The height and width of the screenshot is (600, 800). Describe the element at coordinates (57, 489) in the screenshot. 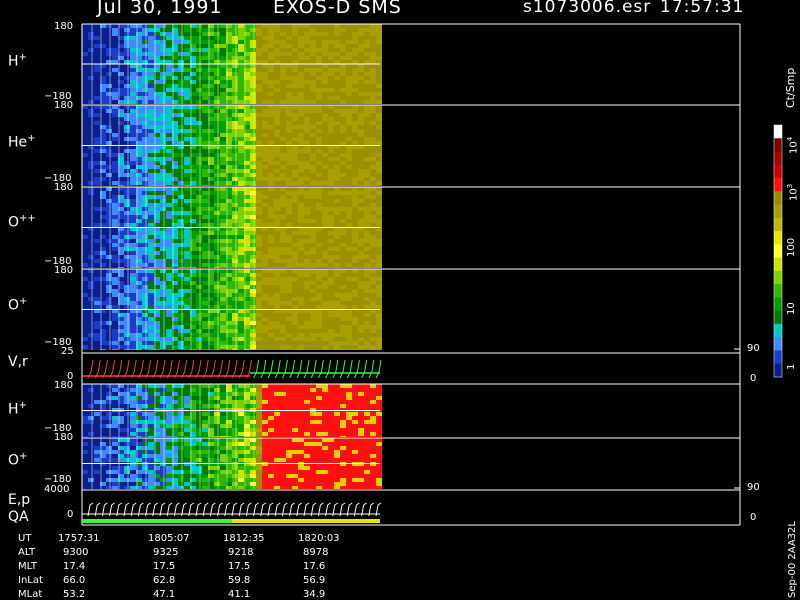

I see `ytick-top: 4000` at that location.